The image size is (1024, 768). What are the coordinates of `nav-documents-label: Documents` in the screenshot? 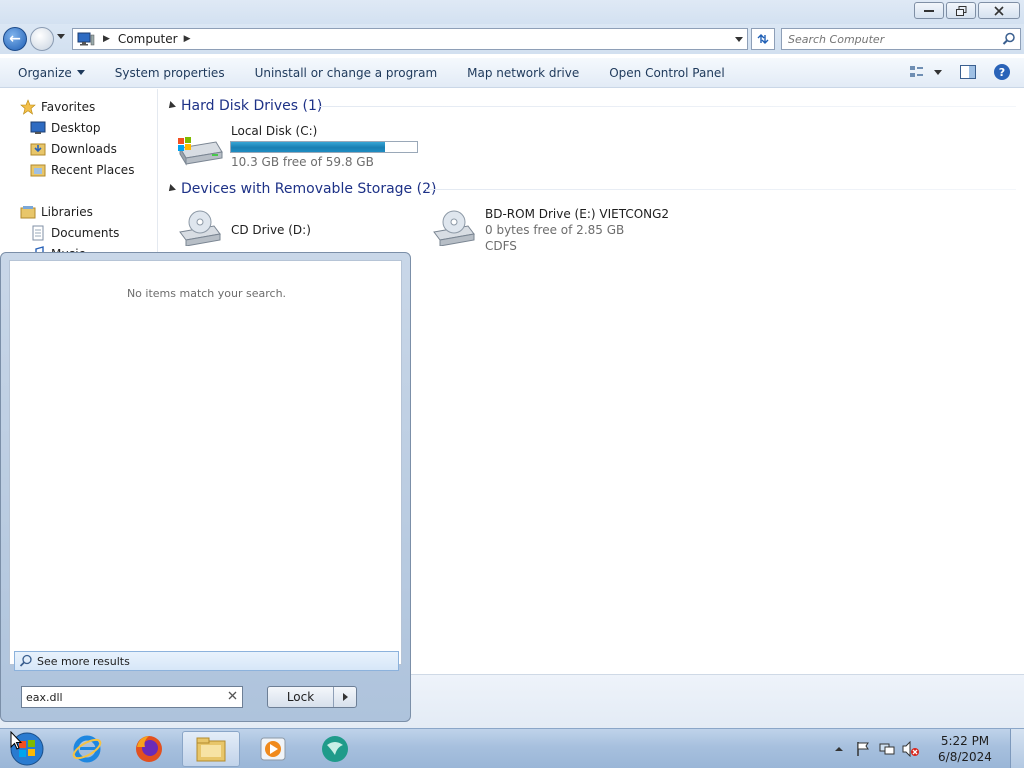 It's located at (85, 233).